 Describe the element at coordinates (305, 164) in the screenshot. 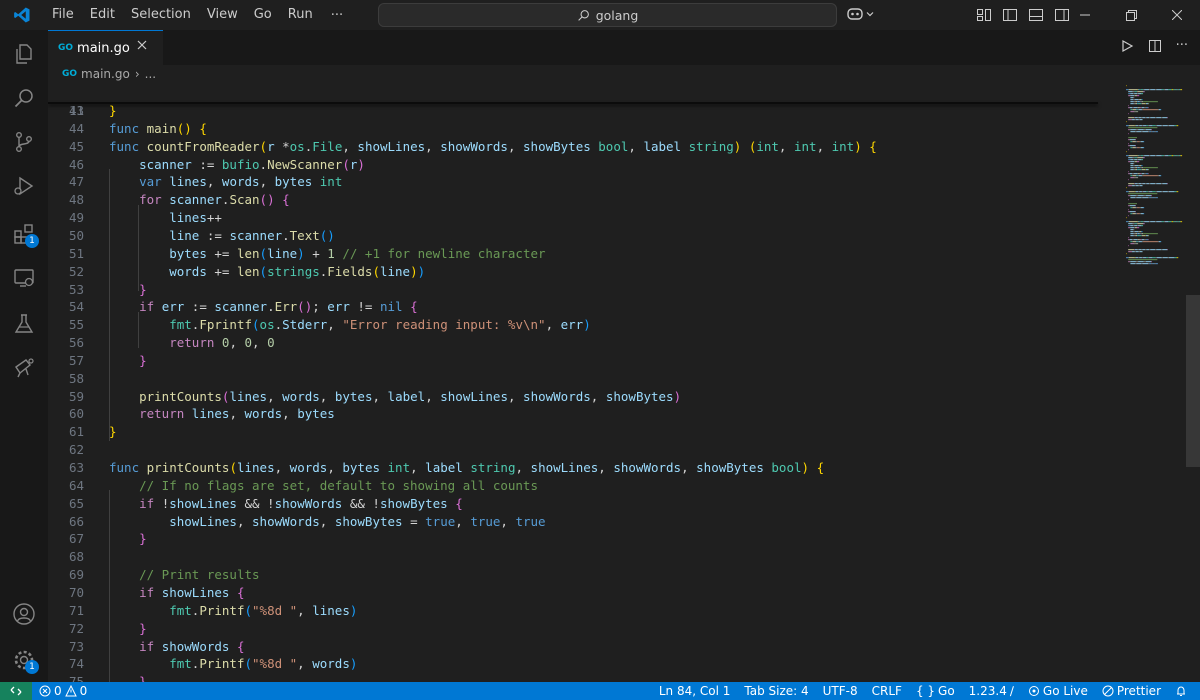

I see `code-token: NewScanner` at that location.